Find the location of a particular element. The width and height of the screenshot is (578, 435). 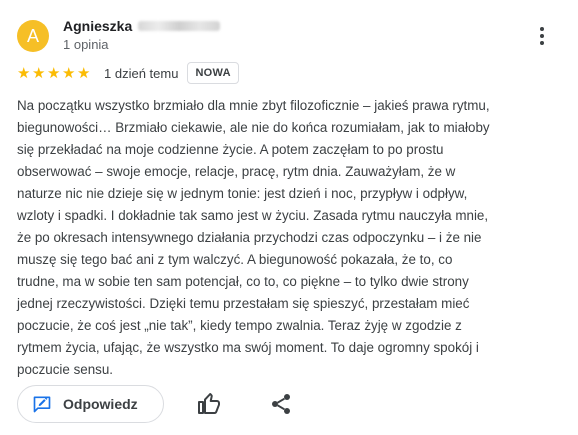

more-options-button is located at coordinates (542, 36).